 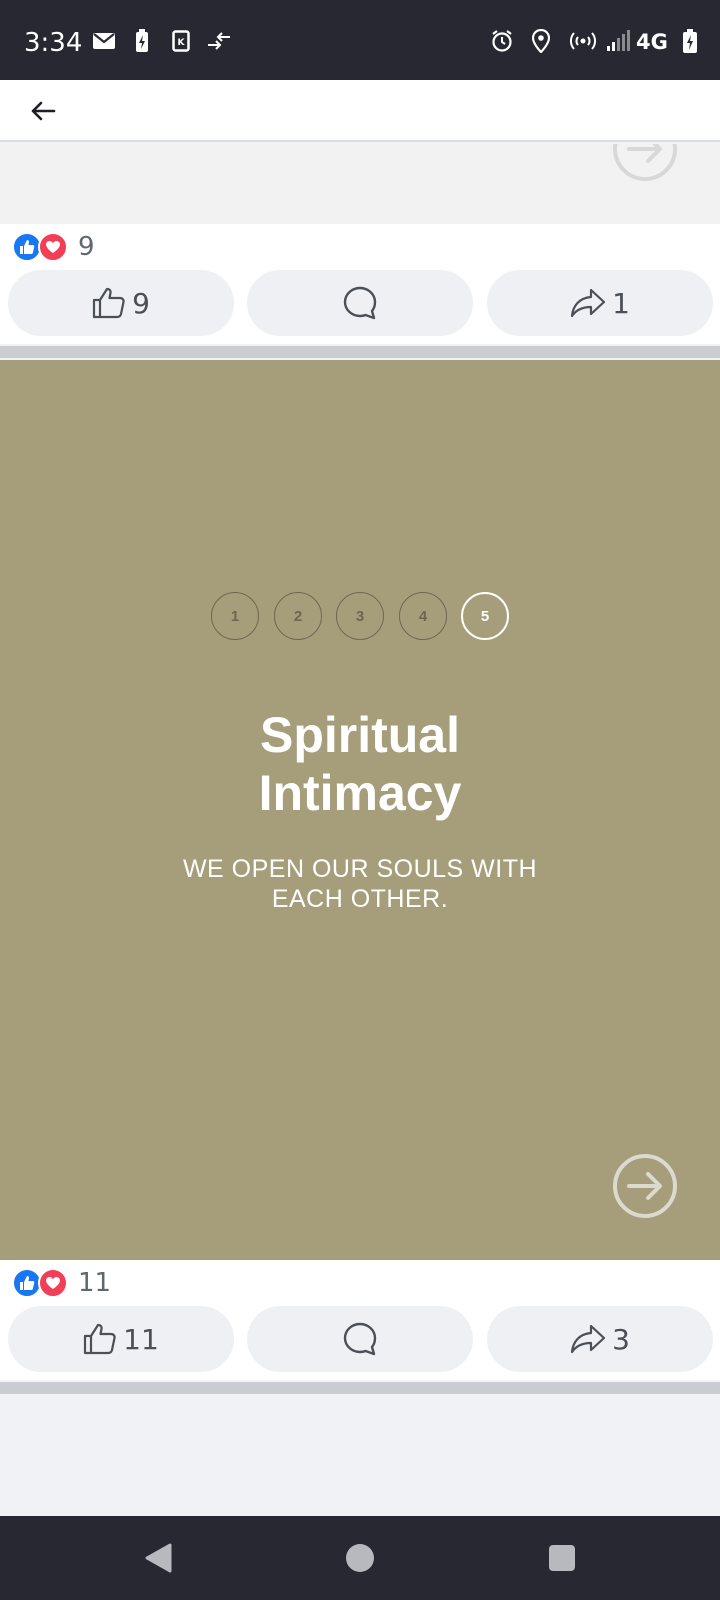 I want to click on like-count: 11, so click(x=141, y=1339).